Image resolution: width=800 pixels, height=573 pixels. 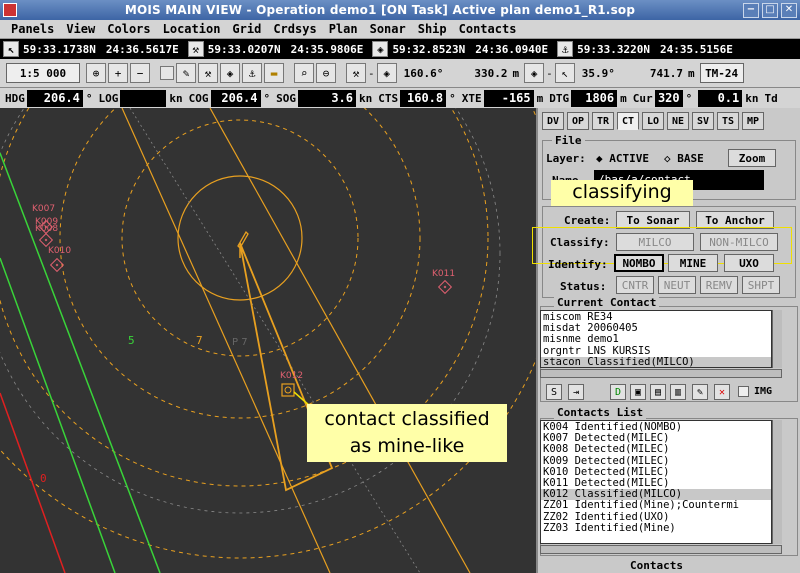 What do you see at coordinates (252, 73) in the screenshot?
I see `anchor-tool-icon: ⚓` at bounding box center [252, 73].